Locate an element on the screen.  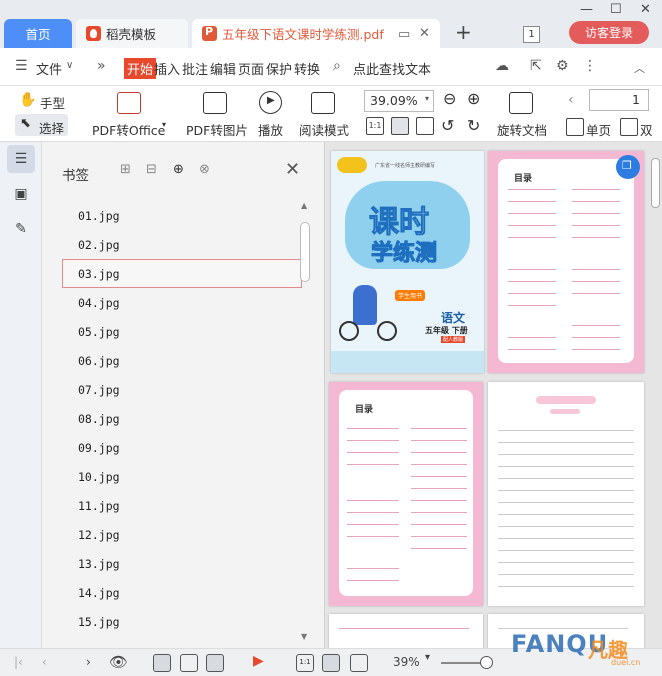
tab-screen-icon: ▭ is located at coordinates (404, 34).